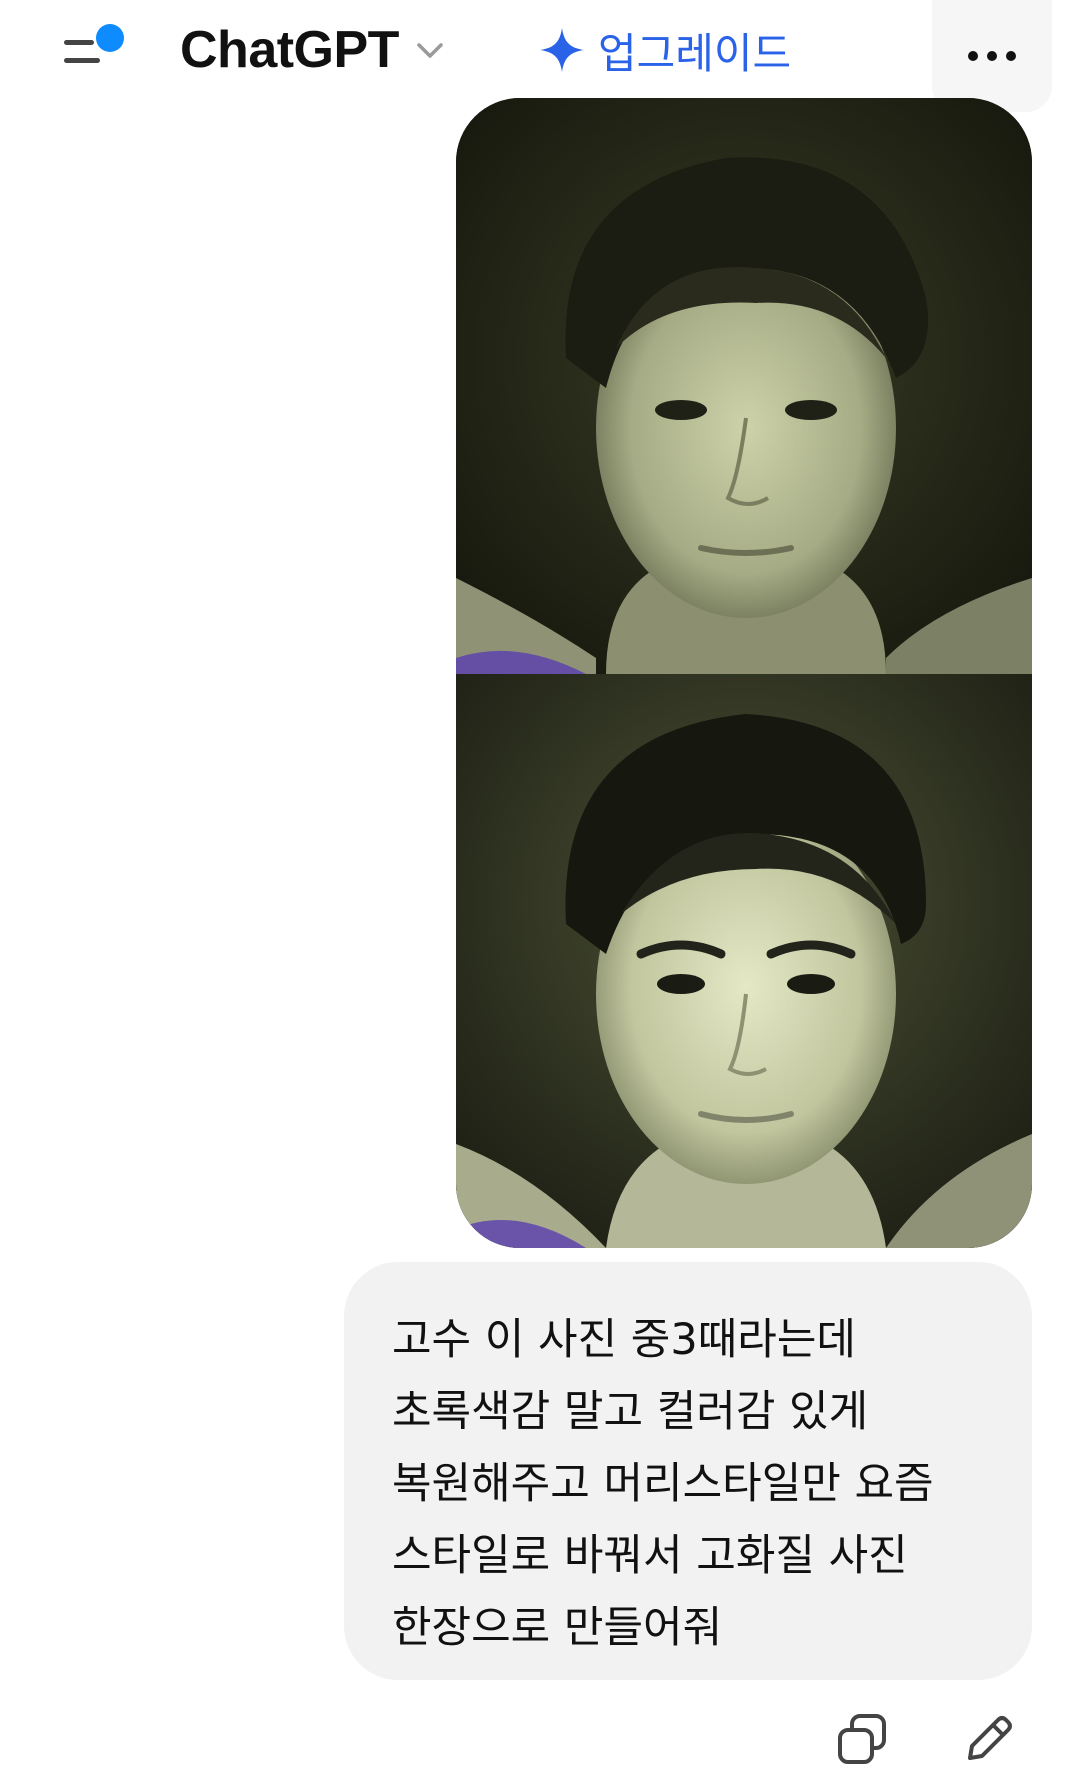 This screenshot has width=1079, height=1789. I want to click on upgrade-label: 업그레이드, so click(695, 53).